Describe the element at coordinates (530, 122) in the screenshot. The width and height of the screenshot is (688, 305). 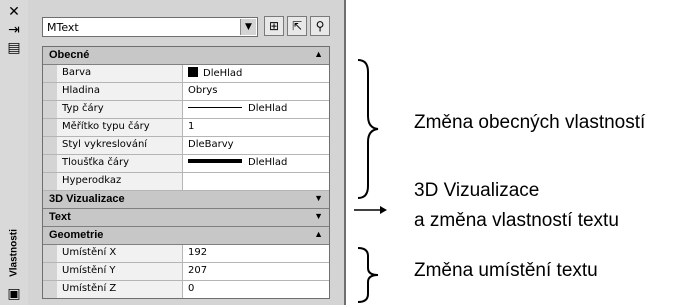
I see `annotation-general: Změna obecných vlastností` at that location.